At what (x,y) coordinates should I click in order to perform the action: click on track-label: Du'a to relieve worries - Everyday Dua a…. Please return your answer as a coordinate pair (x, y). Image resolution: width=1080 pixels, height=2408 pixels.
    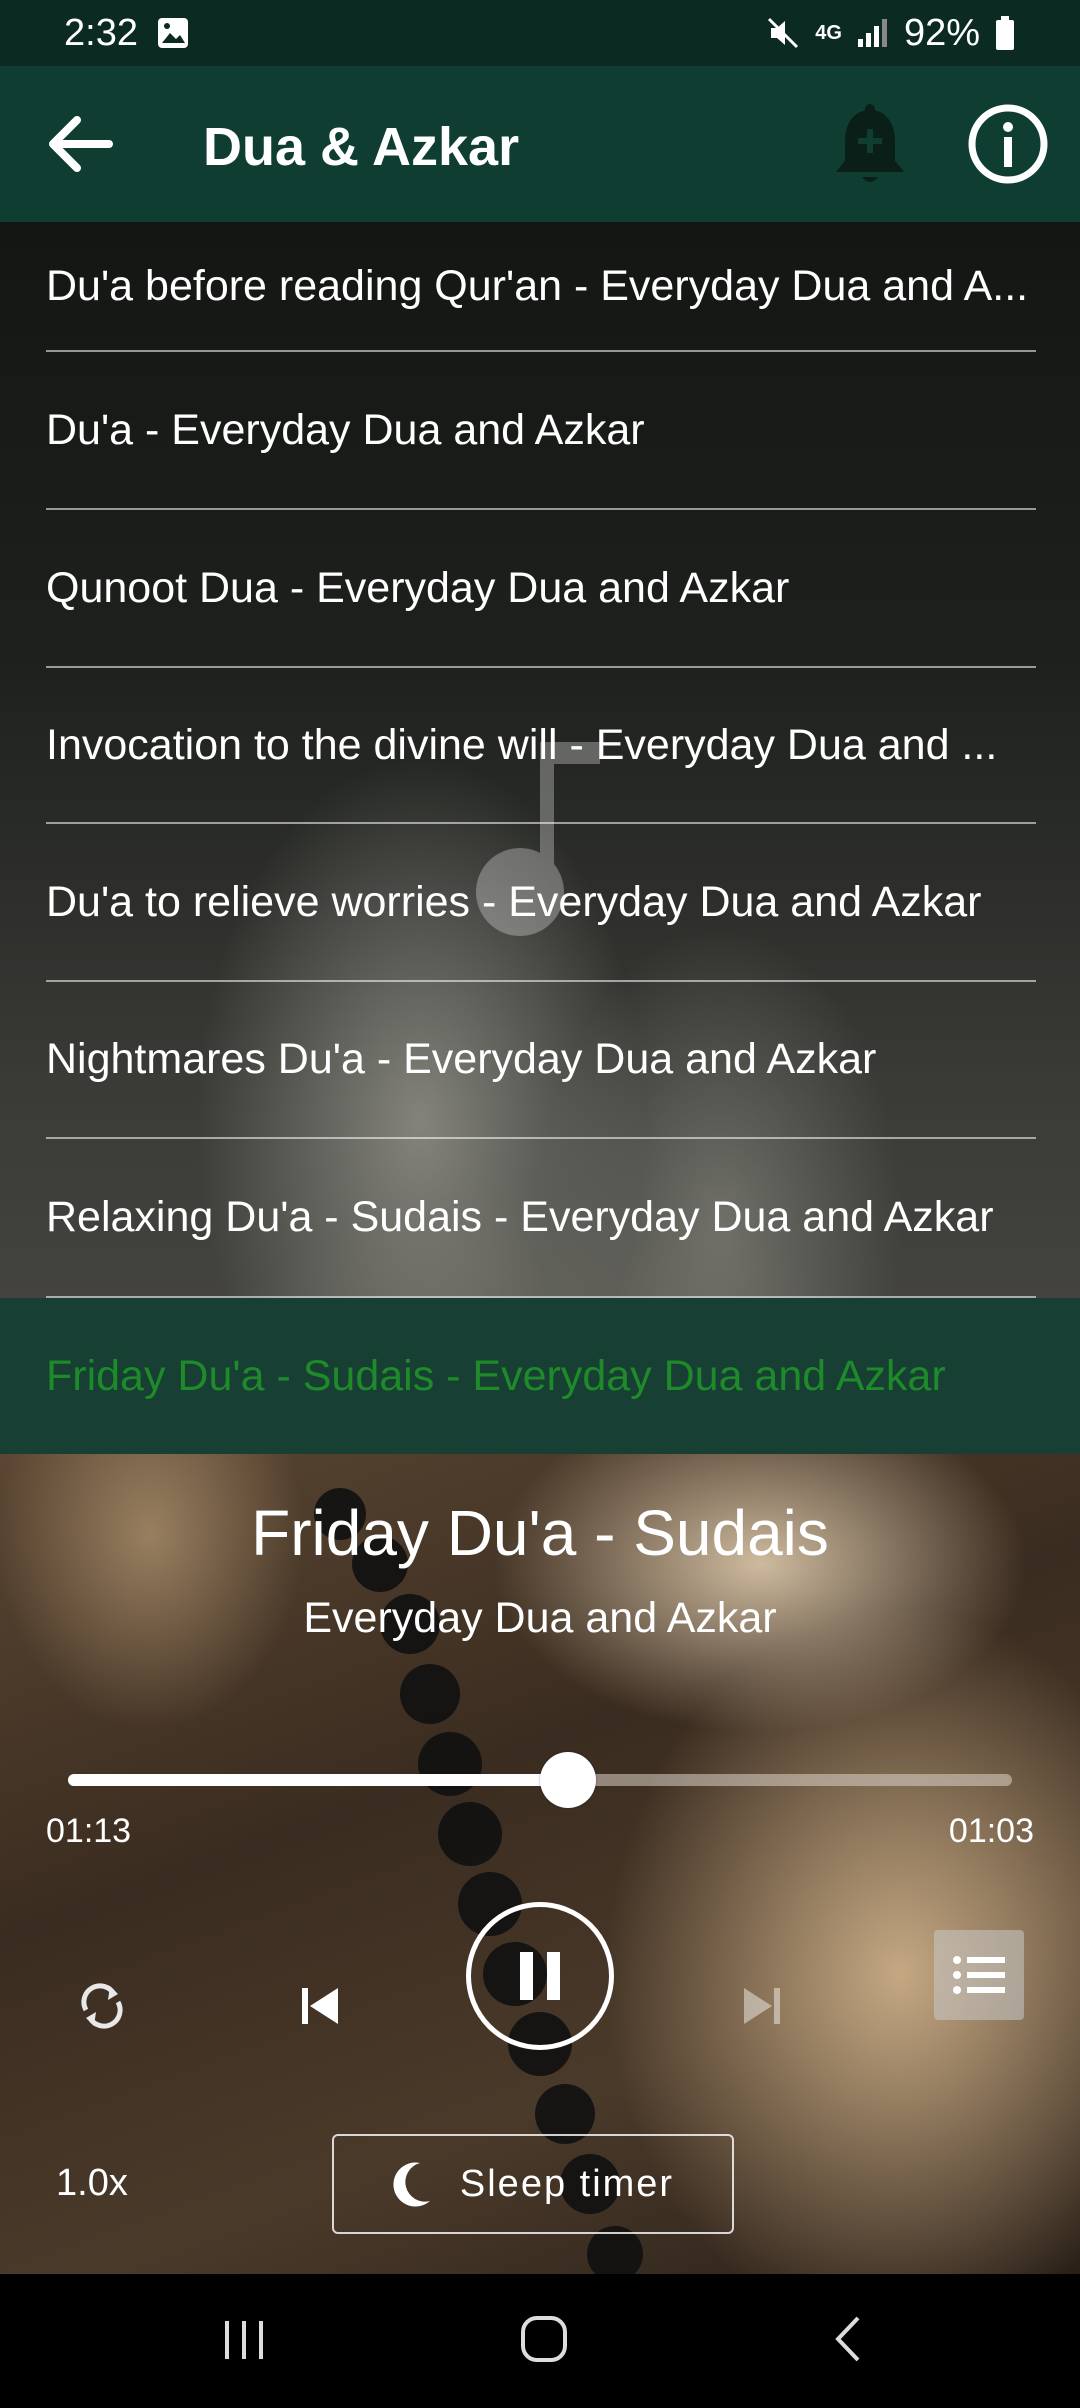
    Looking at the image, I should click on (514, 901).